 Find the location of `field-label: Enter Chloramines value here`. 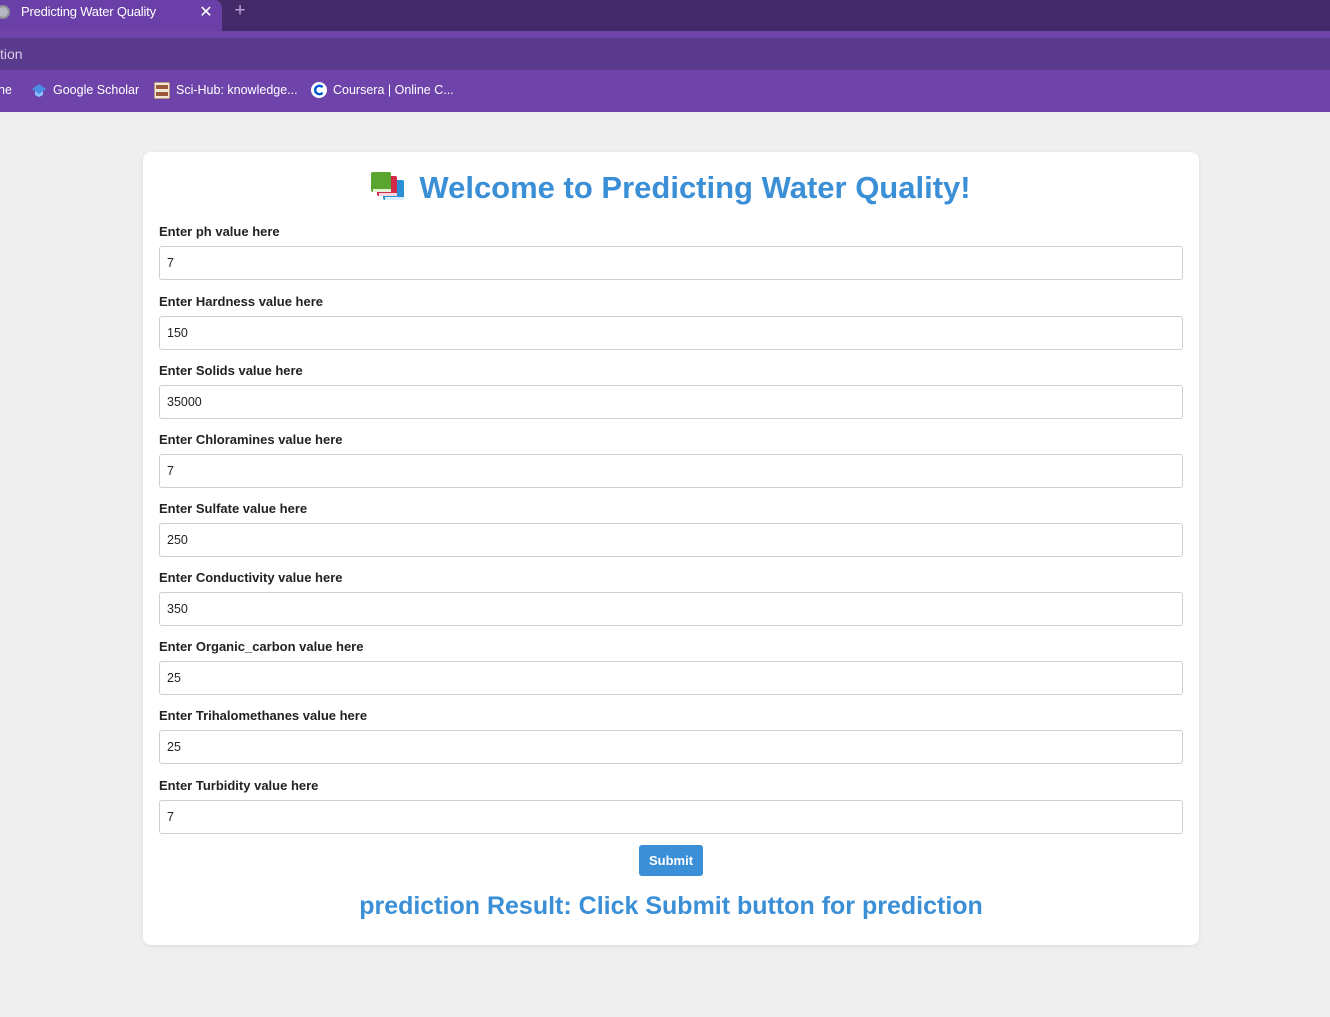

field-label: Enter Chloramines value here is located at coordinates (251, 439).